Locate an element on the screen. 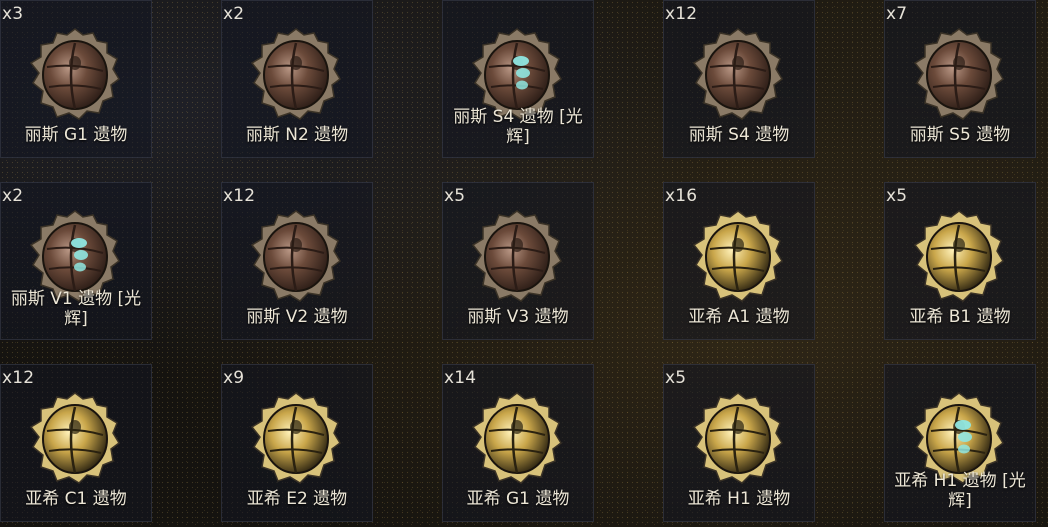 This screenshot has width=1048, height=527. item-name: 亚希 G1 遗物 is located at coordinates (518, 499).